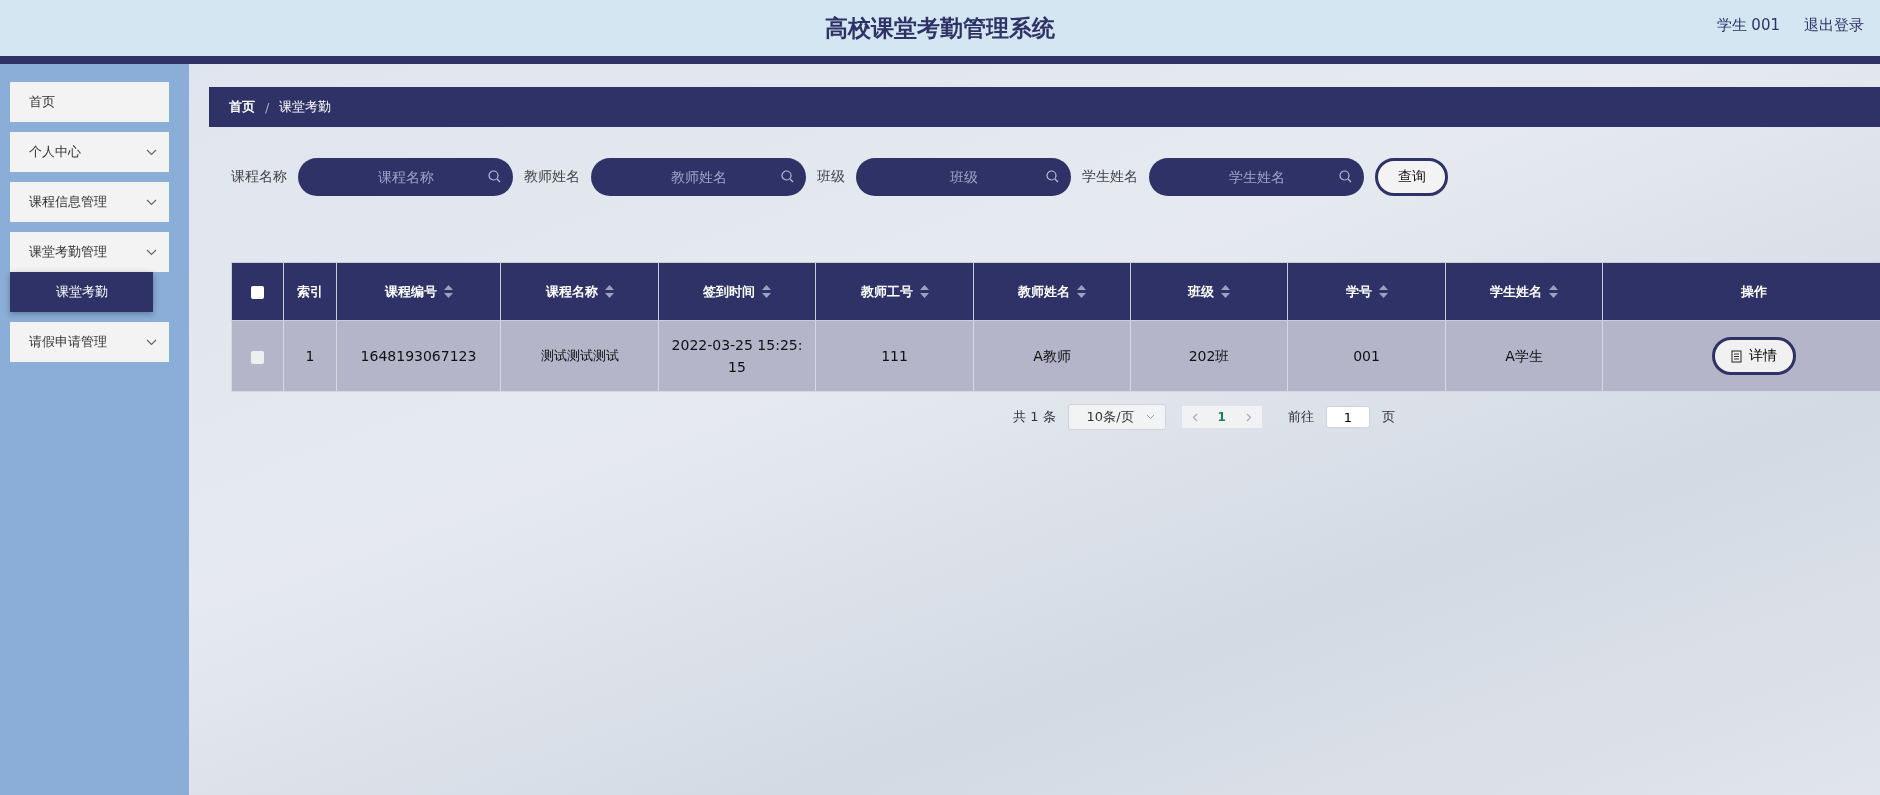 The width and height of the screenshot is (1880, 795). I want to click on search-field: 学生姓名, so click(1256, 177).